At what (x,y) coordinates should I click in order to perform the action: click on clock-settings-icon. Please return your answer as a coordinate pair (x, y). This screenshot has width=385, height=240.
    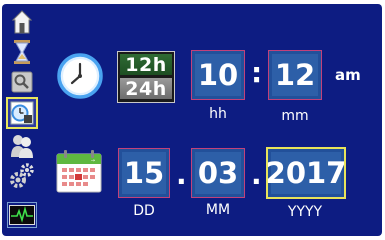
    Looking at the image, I should click on (22, 113).